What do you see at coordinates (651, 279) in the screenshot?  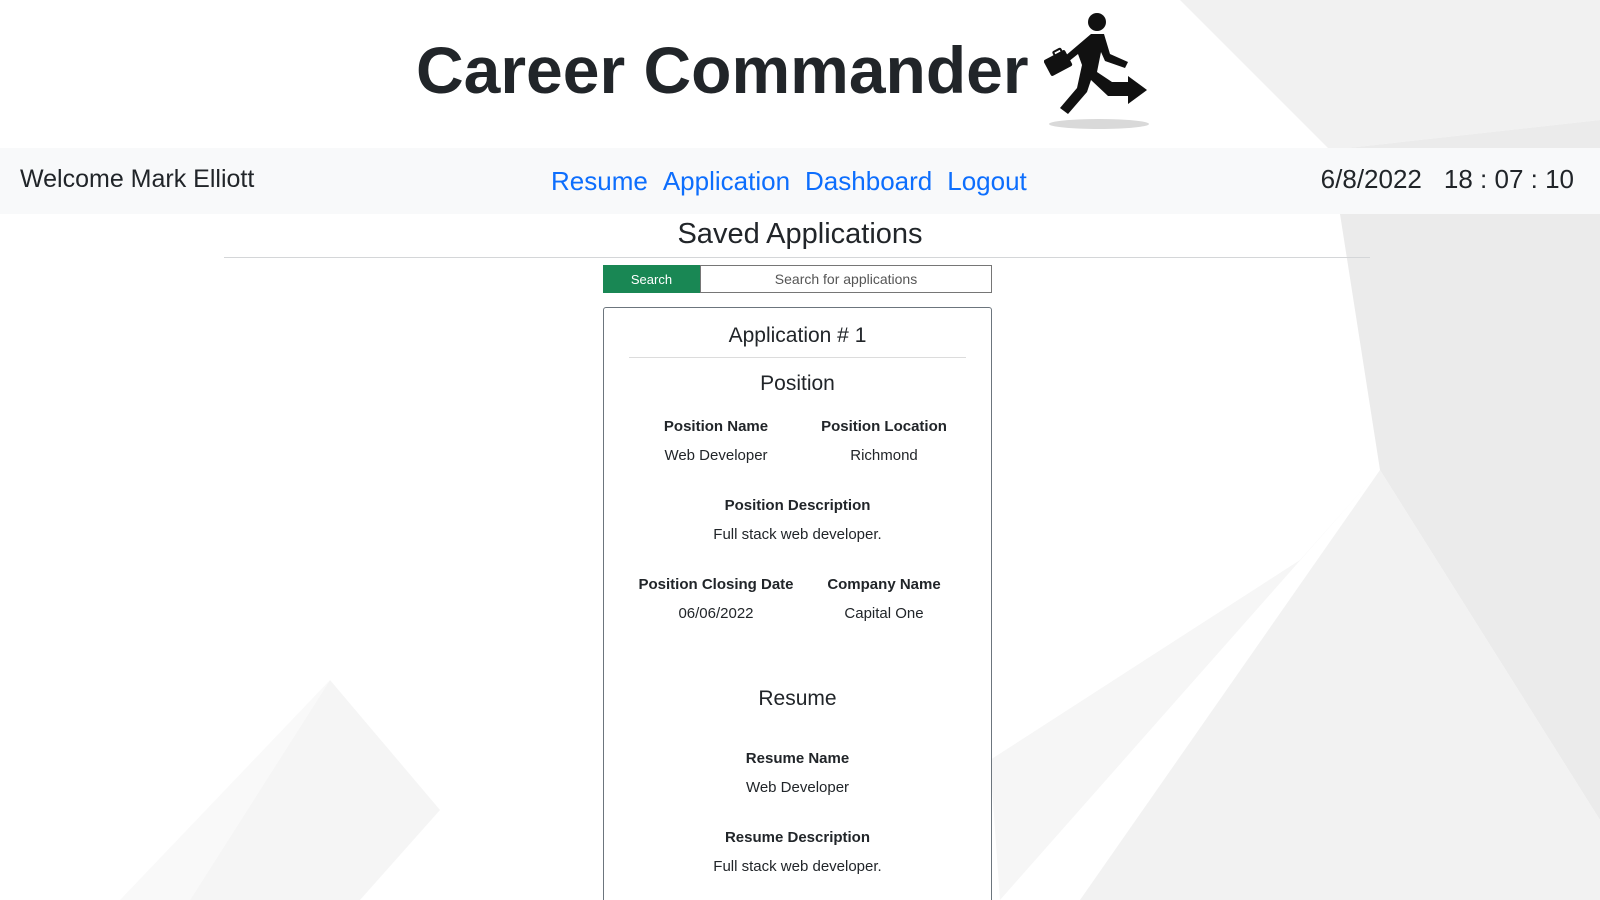 I see `search-button: Search` at bounding box center [651, 279].